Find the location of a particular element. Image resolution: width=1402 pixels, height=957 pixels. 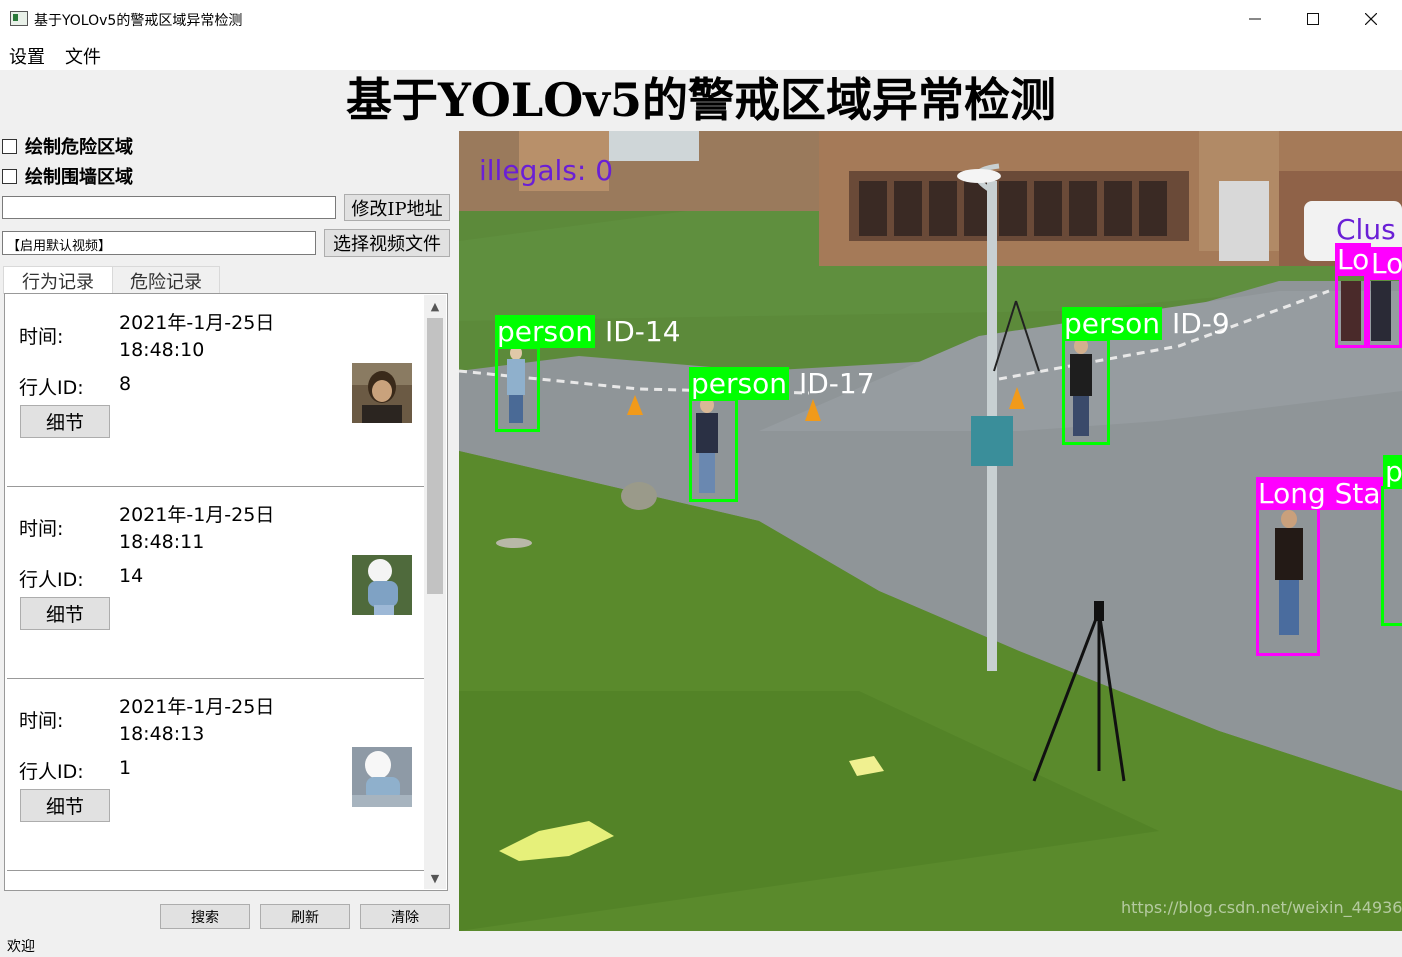

minimize-icon is located at coordinates (1255, 19).